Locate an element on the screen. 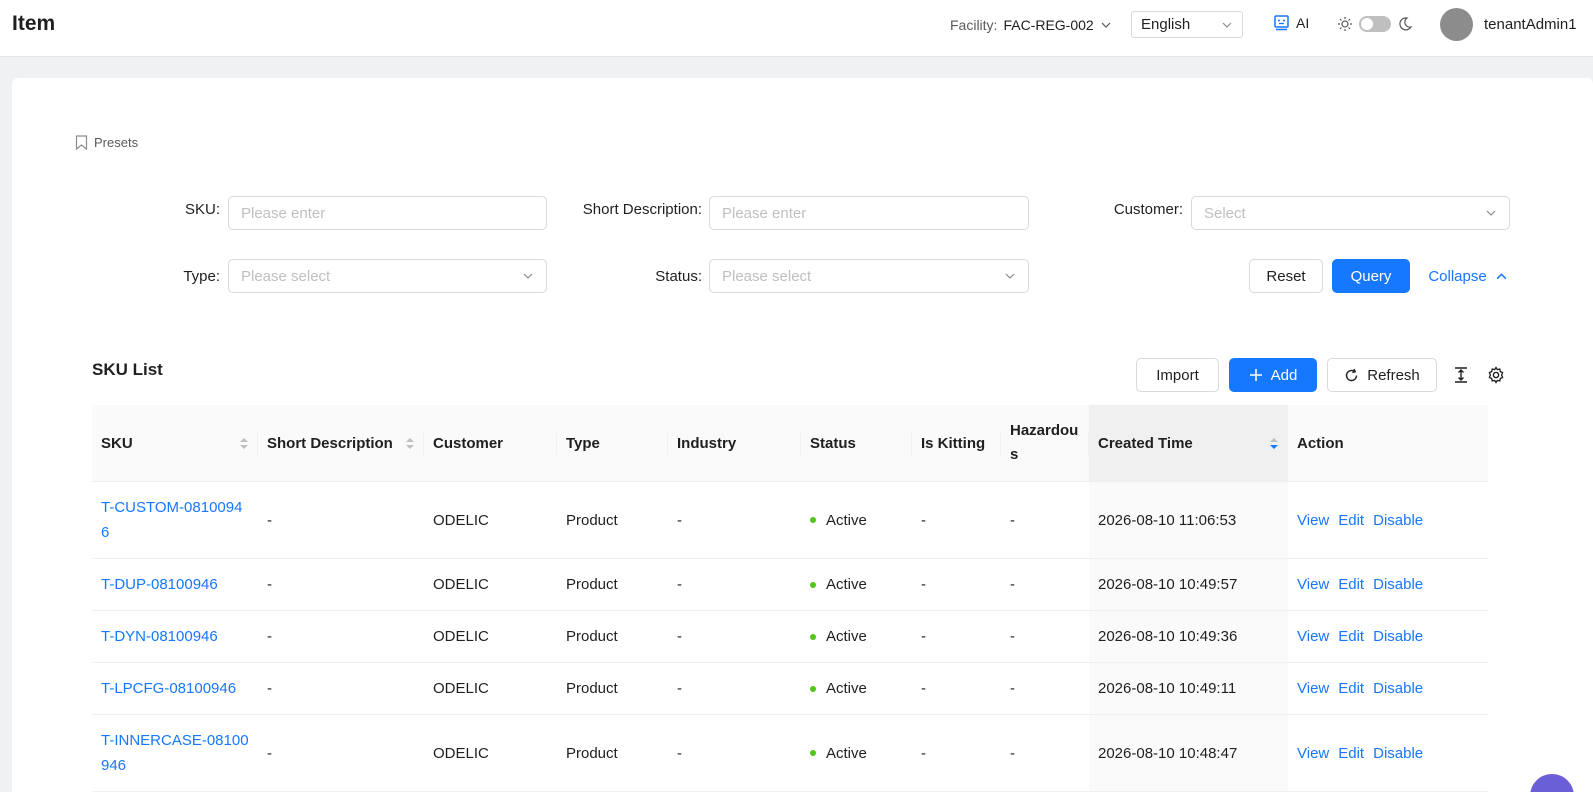 The width and height of the screenshot is (1593, 792). presets-button: Presets is located at coordinates (106, 142).